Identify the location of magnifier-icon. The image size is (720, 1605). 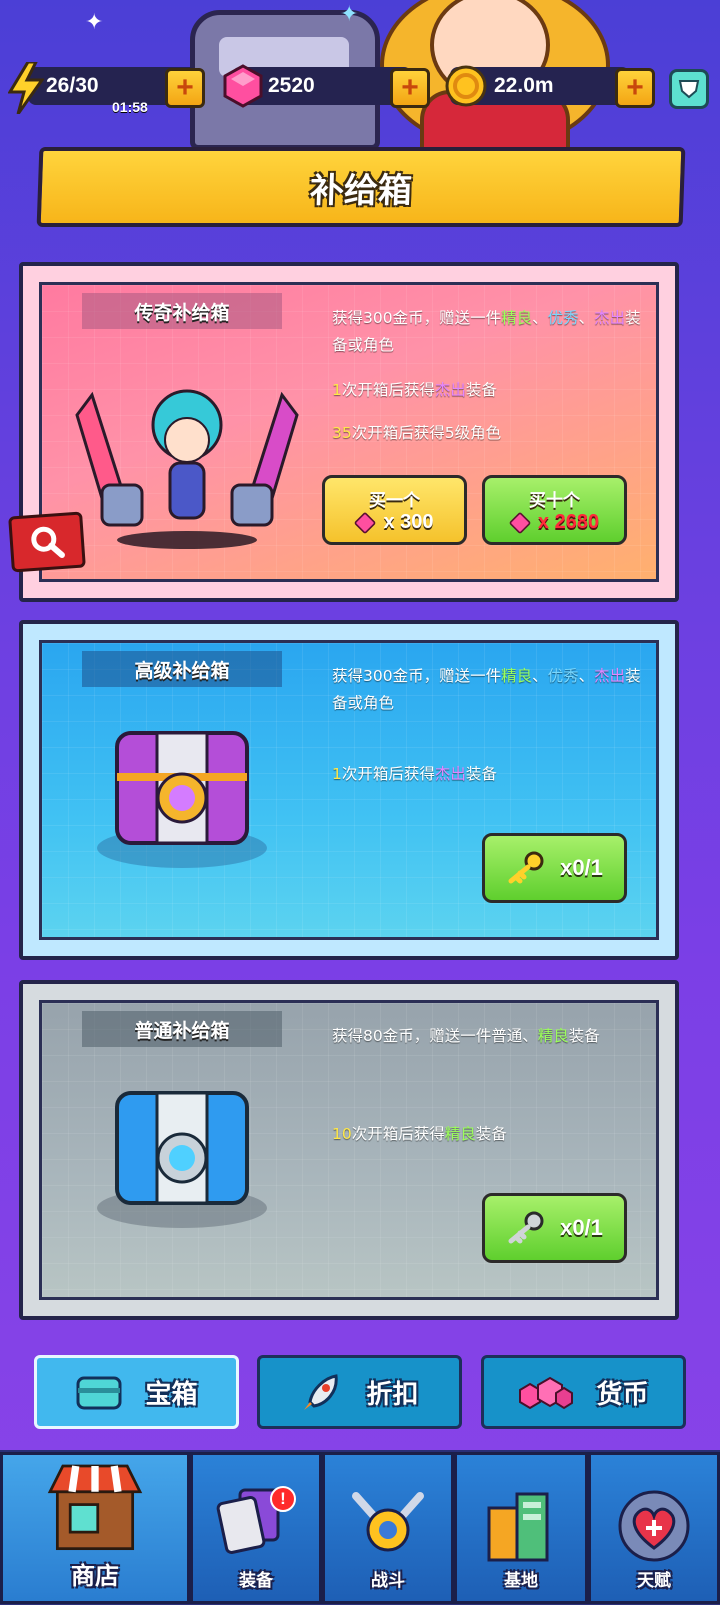
(48, 542).